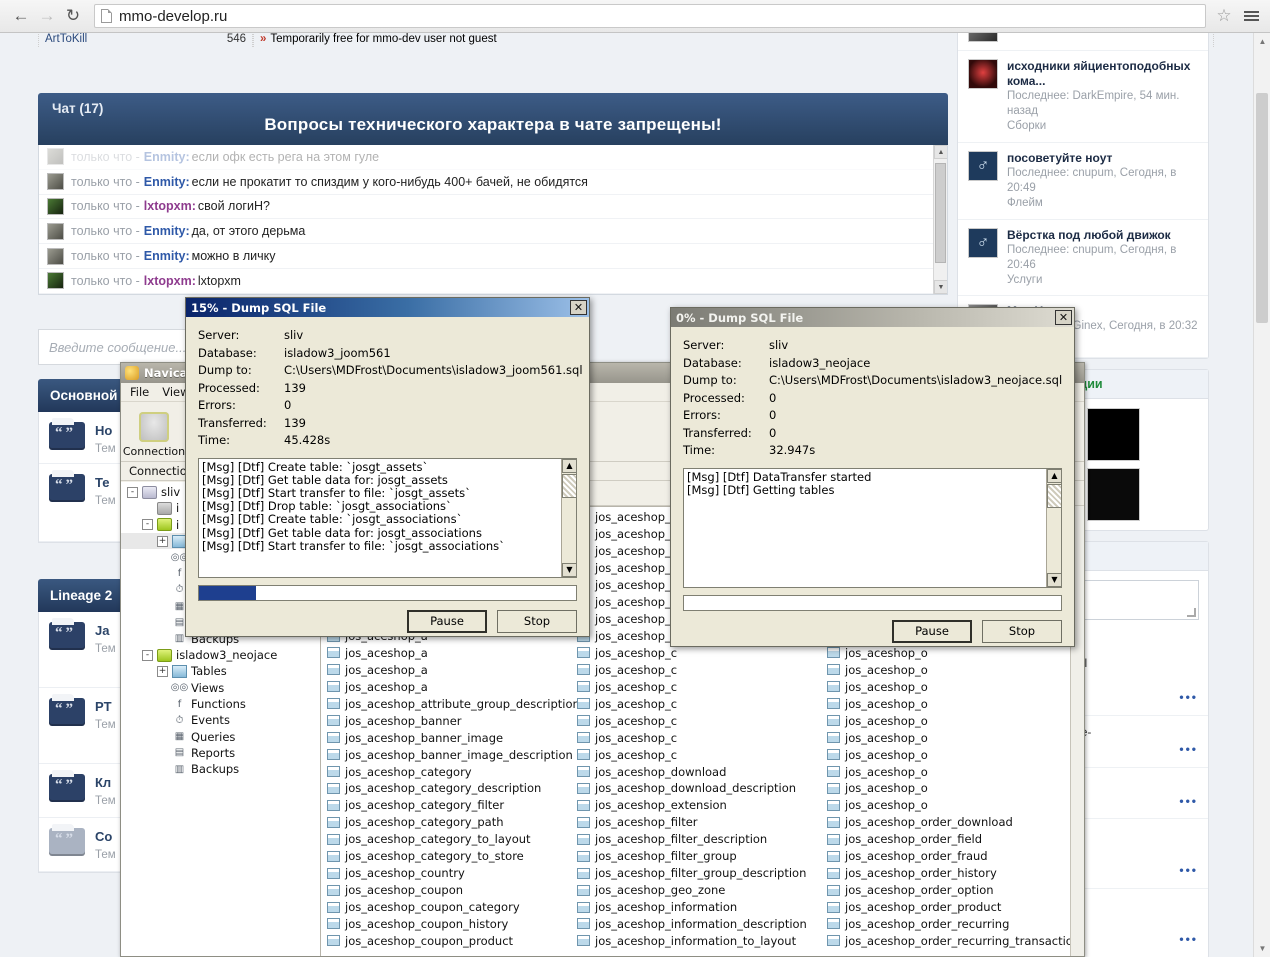 This screenshot has width=1270, height=957. What do you see at coordinates (698, 856) in the screenshot?
I see `table-list-item: jos_aceshop_filter_group` at bounding box center [698, 856].